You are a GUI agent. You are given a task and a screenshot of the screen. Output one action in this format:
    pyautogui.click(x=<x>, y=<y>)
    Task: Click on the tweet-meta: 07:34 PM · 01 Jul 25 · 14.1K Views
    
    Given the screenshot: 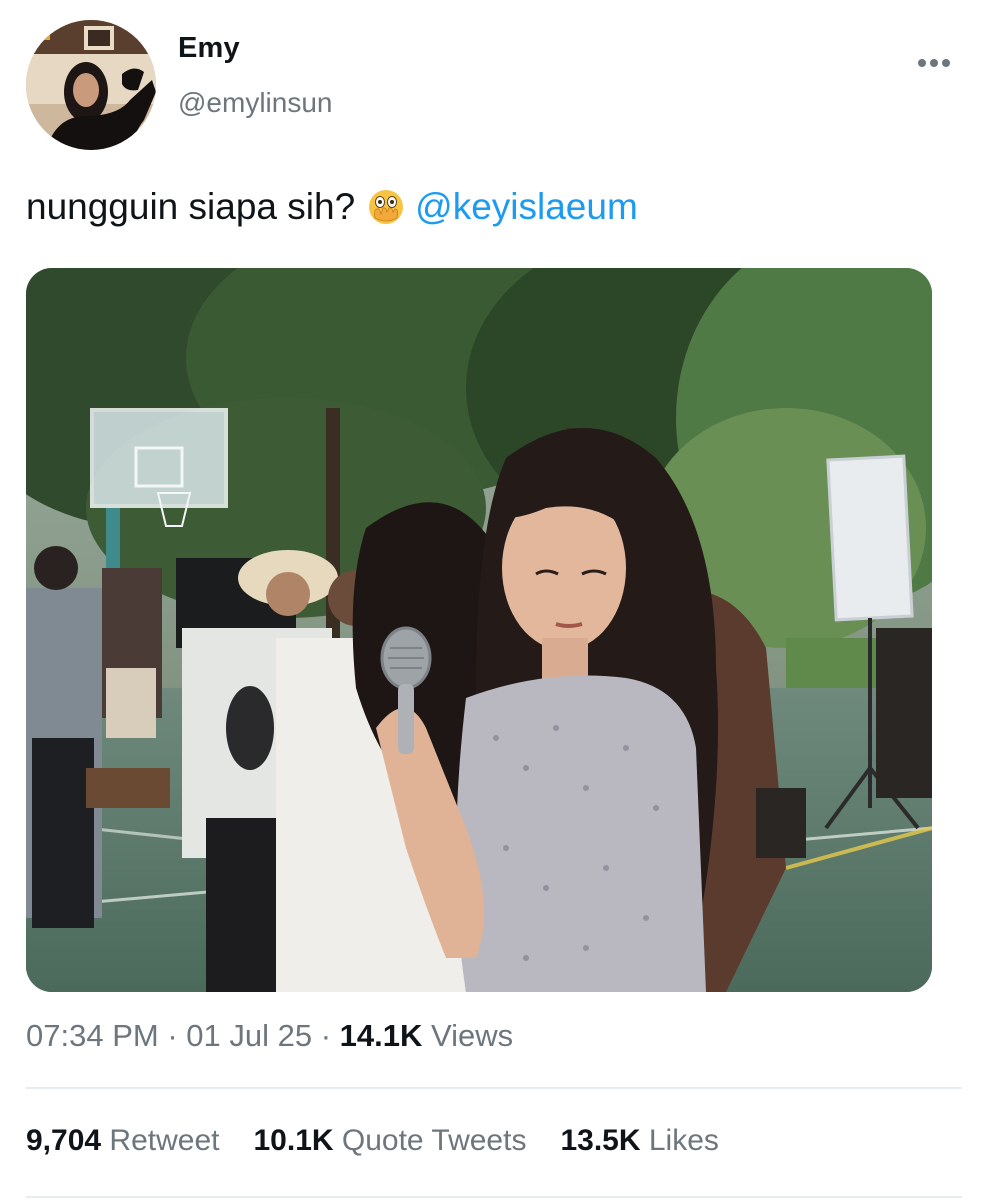 What is the action you would take?
    pyautogui.click(x=269, y=1036)
    